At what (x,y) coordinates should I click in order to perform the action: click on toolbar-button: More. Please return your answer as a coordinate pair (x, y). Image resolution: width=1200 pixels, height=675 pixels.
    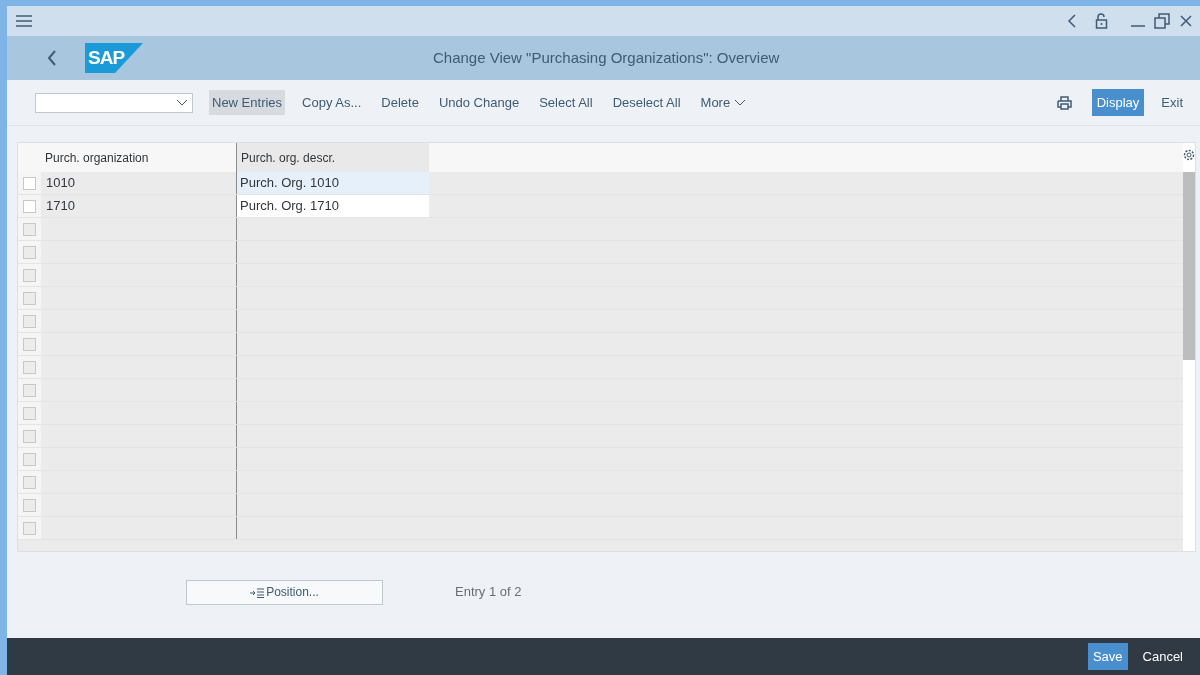
    Looking at the image, I should click on (723, 102).